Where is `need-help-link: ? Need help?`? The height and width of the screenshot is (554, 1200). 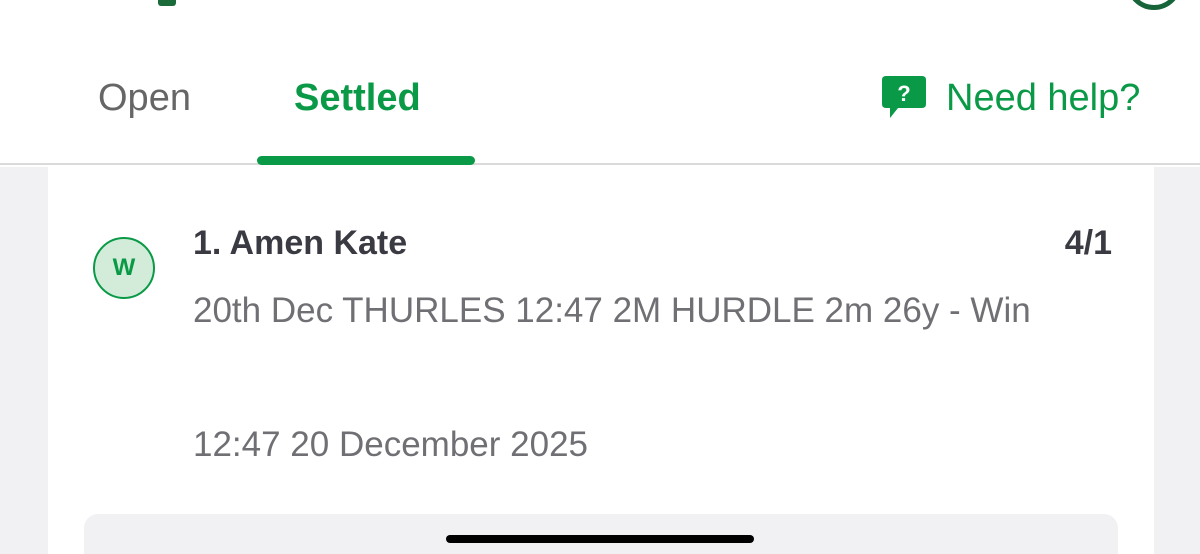 need-help-link: ? Need help? is located at coordinates (1010, 98).